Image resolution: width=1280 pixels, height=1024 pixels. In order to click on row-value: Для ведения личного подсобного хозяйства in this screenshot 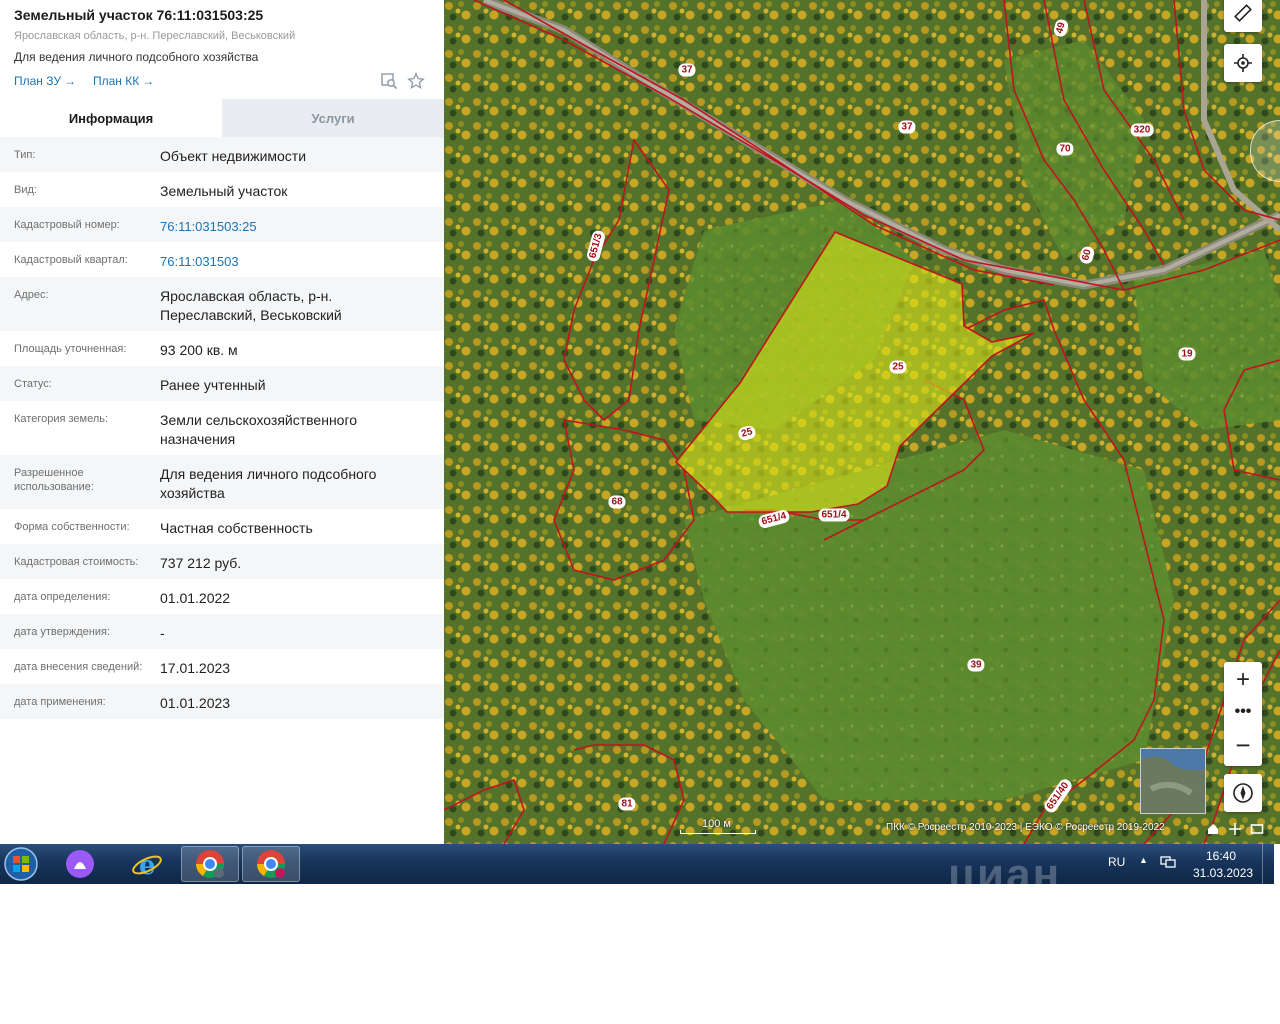, I will do `click(268, 483)`.